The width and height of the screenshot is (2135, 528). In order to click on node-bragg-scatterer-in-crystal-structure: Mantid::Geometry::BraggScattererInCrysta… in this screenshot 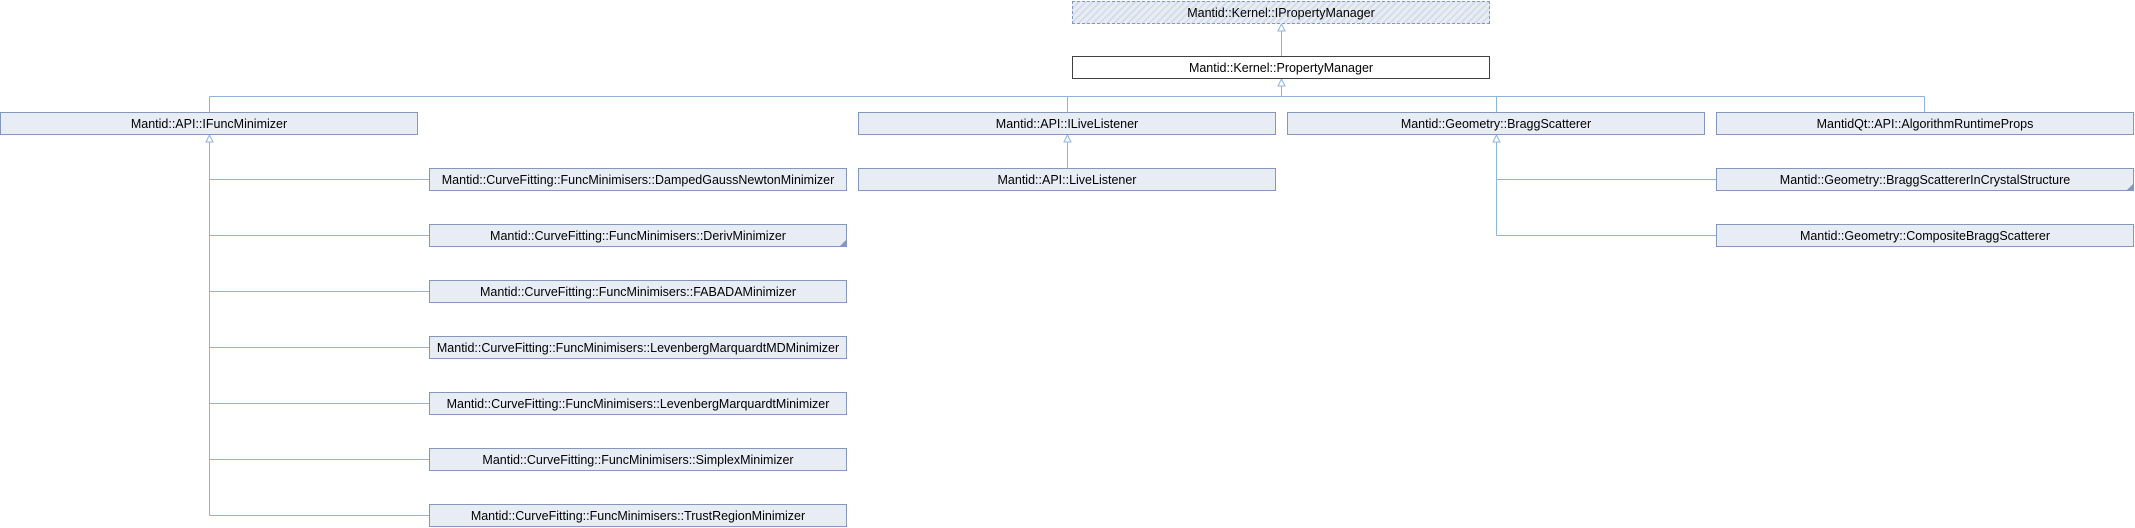, I will do `click(1925, 179)`.